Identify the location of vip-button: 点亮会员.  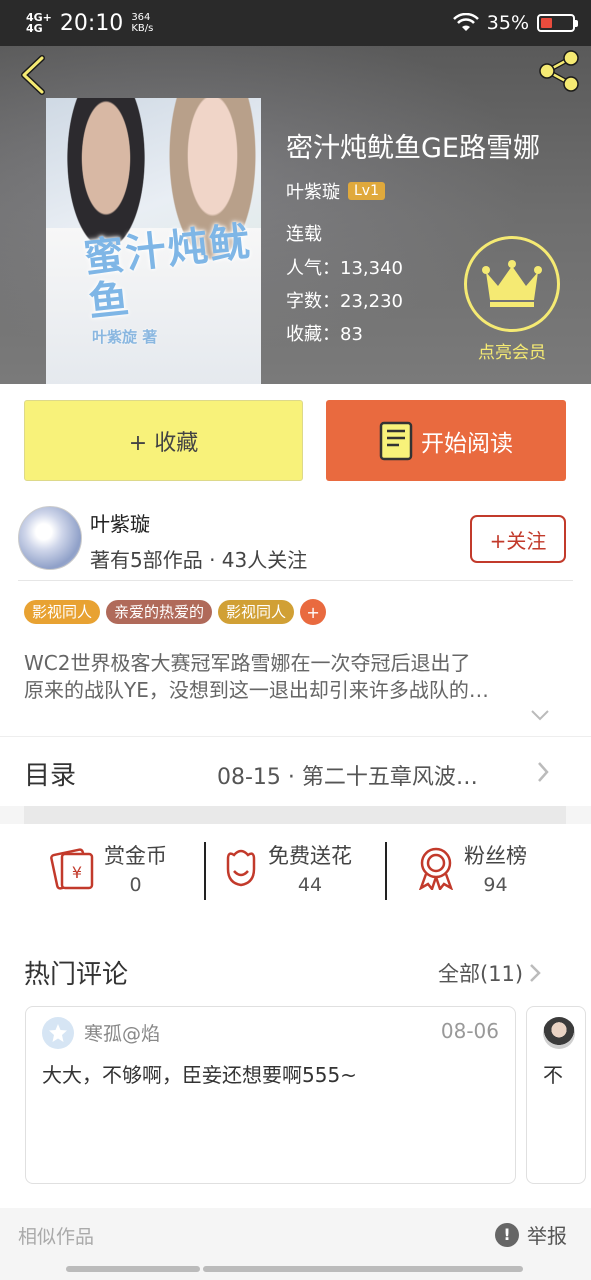
(512, 299).